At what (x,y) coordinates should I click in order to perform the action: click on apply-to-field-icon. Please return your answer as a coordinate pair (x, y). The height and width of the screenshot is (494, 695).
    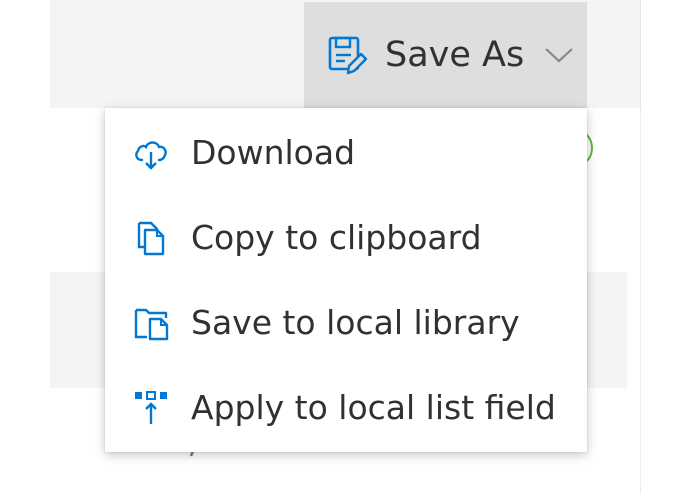
    Looking at the image, I should click on (151, 408).